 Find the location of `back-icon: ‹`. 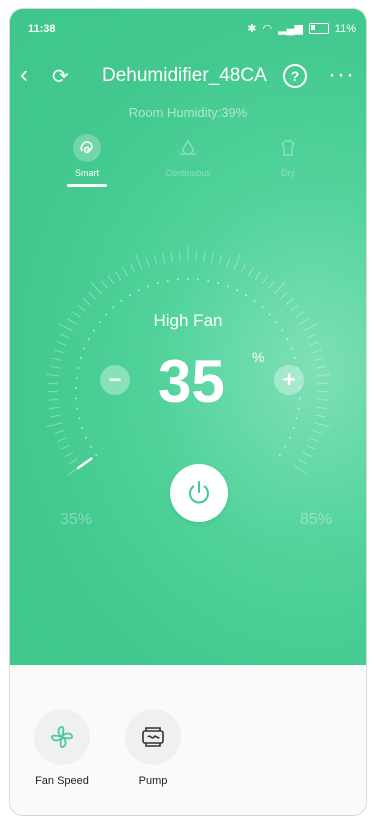

back-icon: ‹ is located at coordinates (24, 75).